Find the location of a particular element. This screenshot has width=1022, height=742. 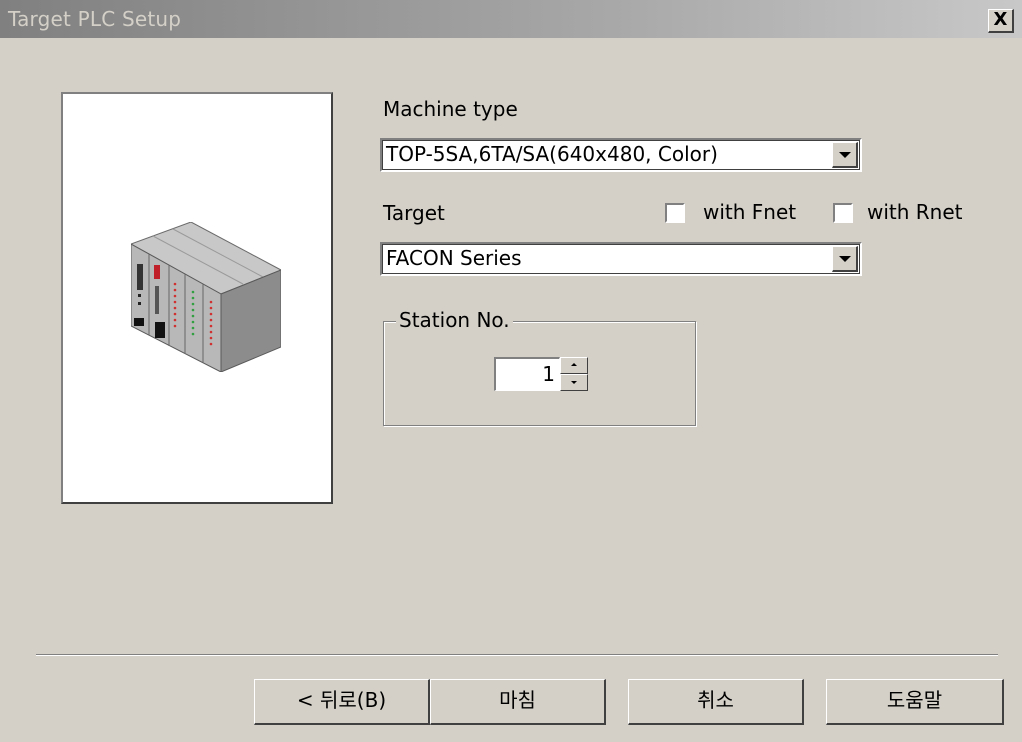

separator is located at coordinates (517, 655).